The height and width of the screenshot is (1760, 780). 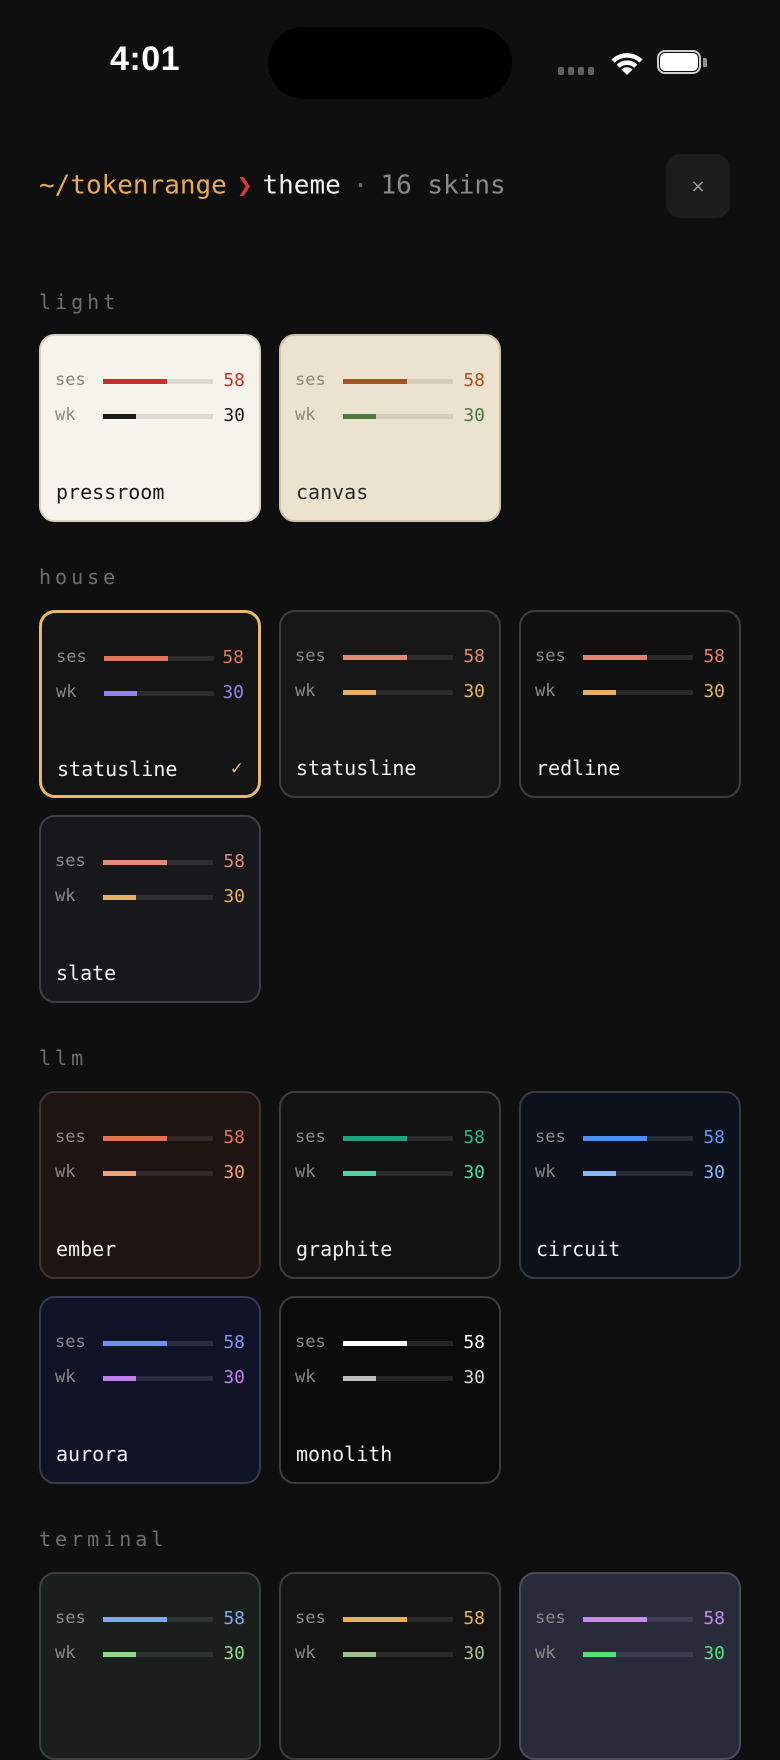 What do you see at coordinates (150, 909) in the screenshot?
I see `theme-card: ses 58 wk 30 slate` at bounding box center [150, 909].